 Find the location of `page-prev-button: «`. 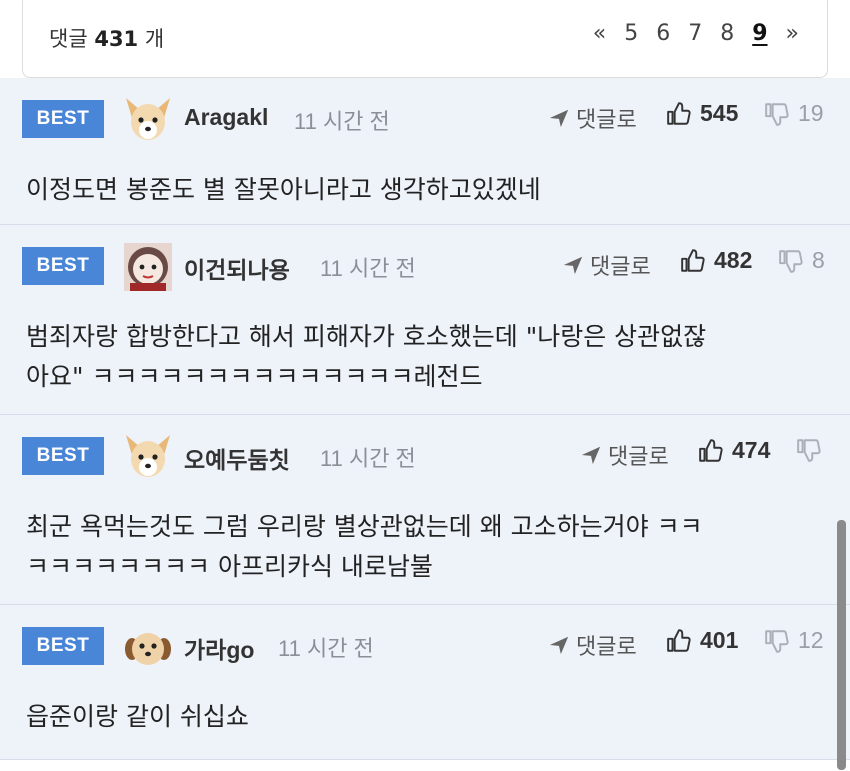

page-prev-button: « is located at coordinates (599, 33).